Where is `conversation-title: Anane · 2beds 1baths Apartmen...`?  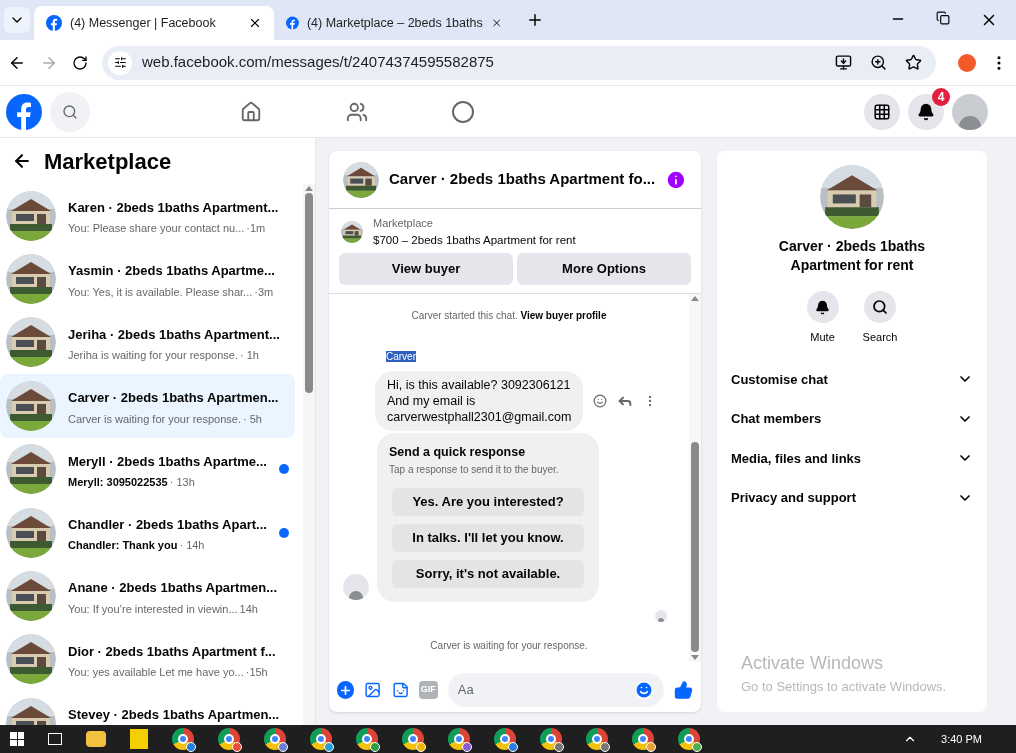
conversation-title: Anane · 2beds 1baths Apartmen... is located at coordinates (173, 588).